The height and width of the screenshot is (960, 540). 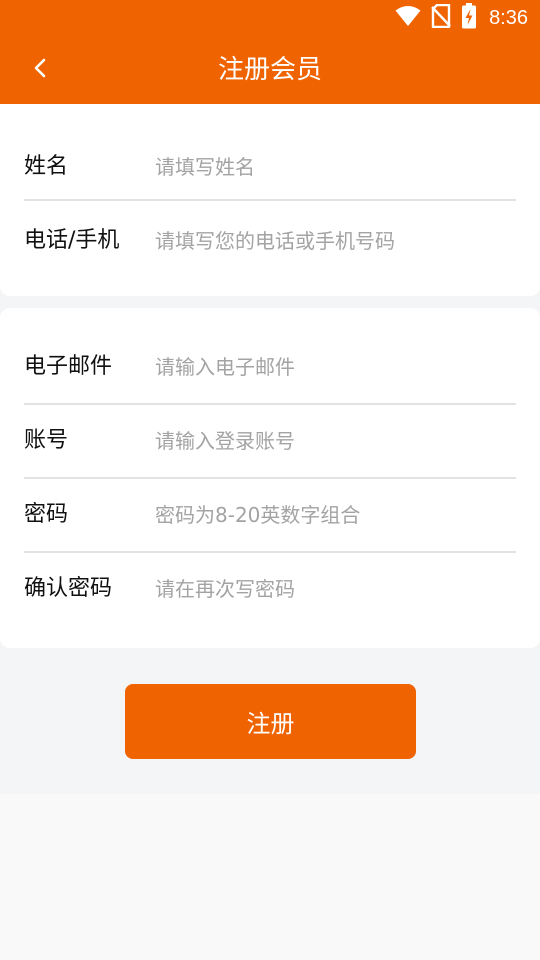 I want to click on confirm-password-label: 确认密码, so click(x=68, y=588).